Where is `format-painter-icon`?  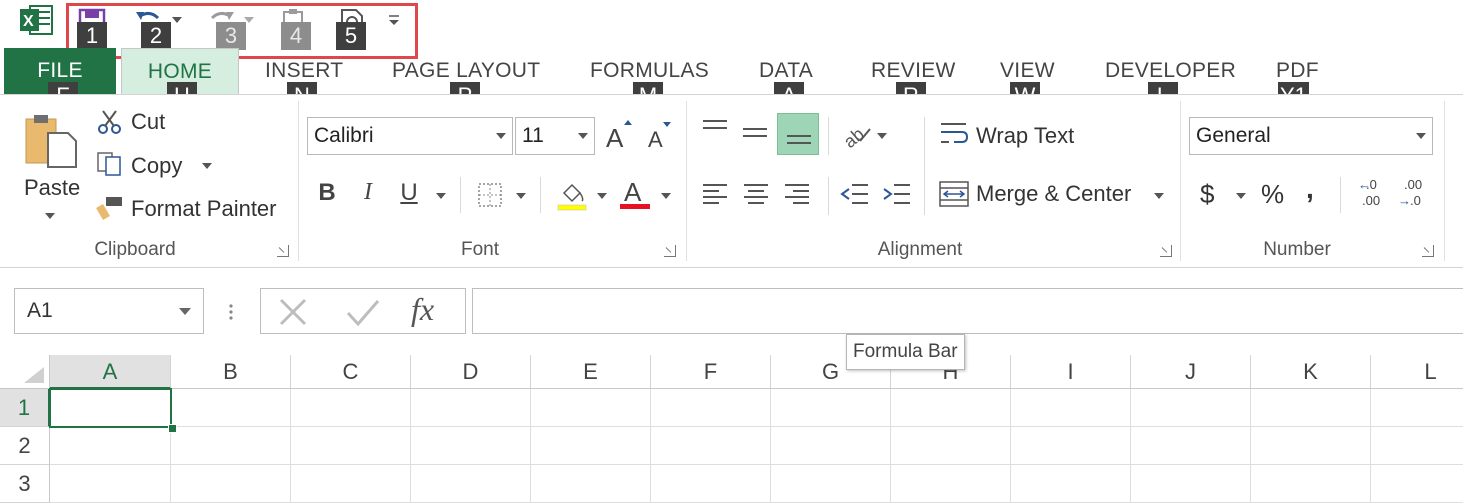
format-painter-icon is located at coordinates (110, 208).